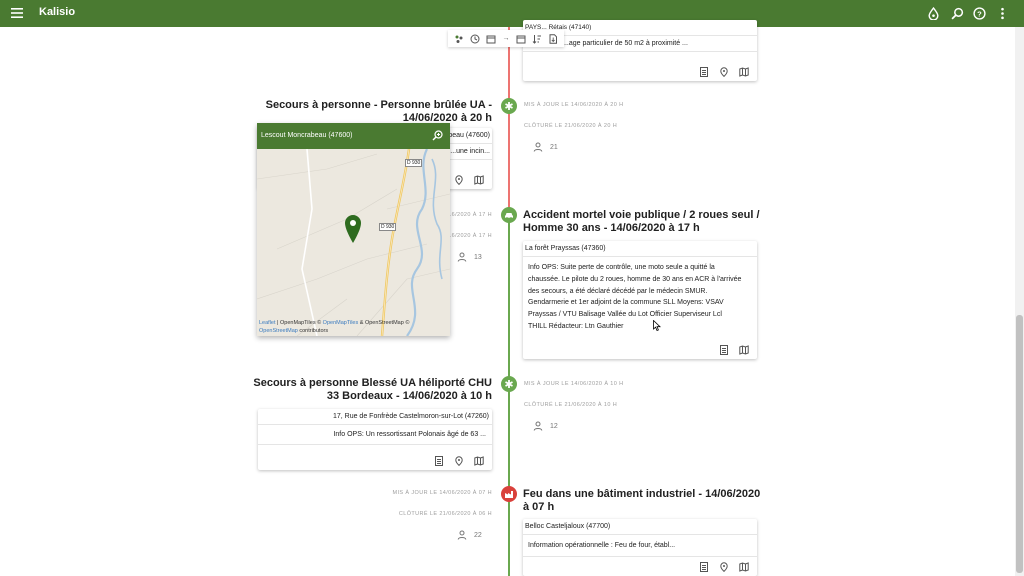 The width and height of the screenshot is (1024, 576). I want to click on event-closed: CLÔTURÉ LE 21/06/2020 À 06 H, so click(445, 514).